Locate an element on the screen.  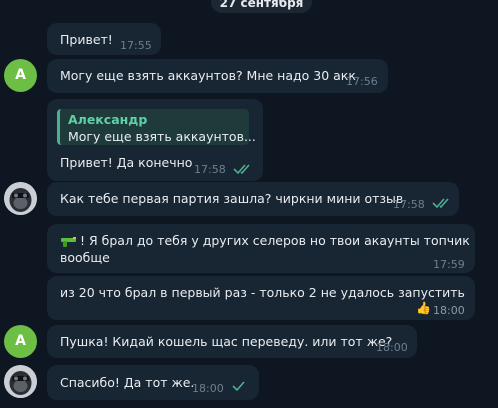
message-line-2: вообще is located at coordinates (85, 257).